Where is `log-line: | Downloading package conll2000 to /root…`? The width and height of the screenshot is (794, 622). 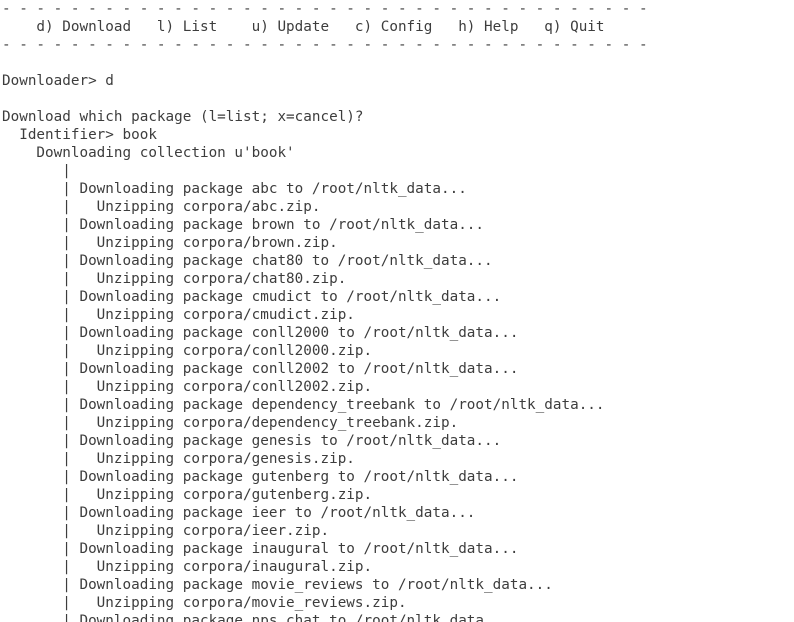 log-line: | Downloading package conll2000 to /root… is located at coordinates (260, 333).